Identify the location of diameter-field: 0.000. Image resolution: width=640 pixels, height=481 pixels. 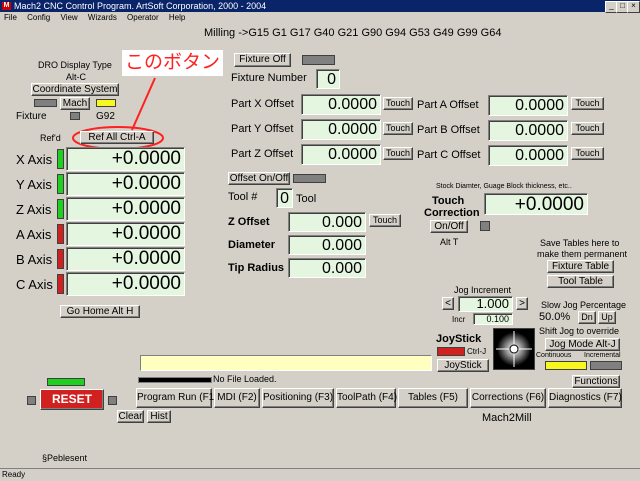
(327, 245).